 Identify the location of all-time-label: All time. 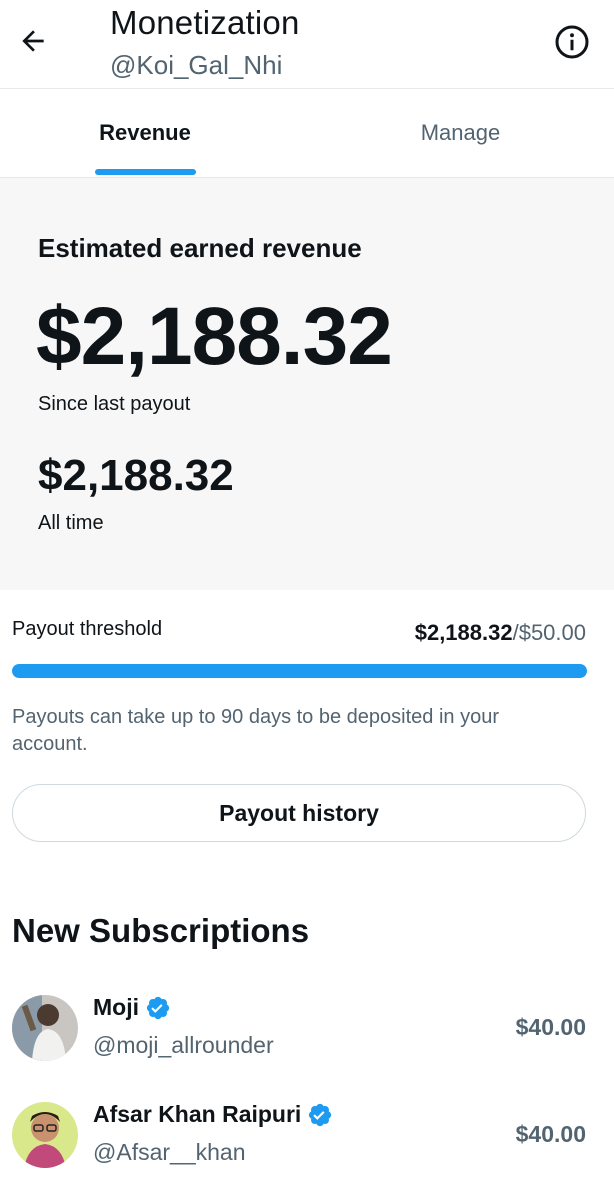
(71, 523).